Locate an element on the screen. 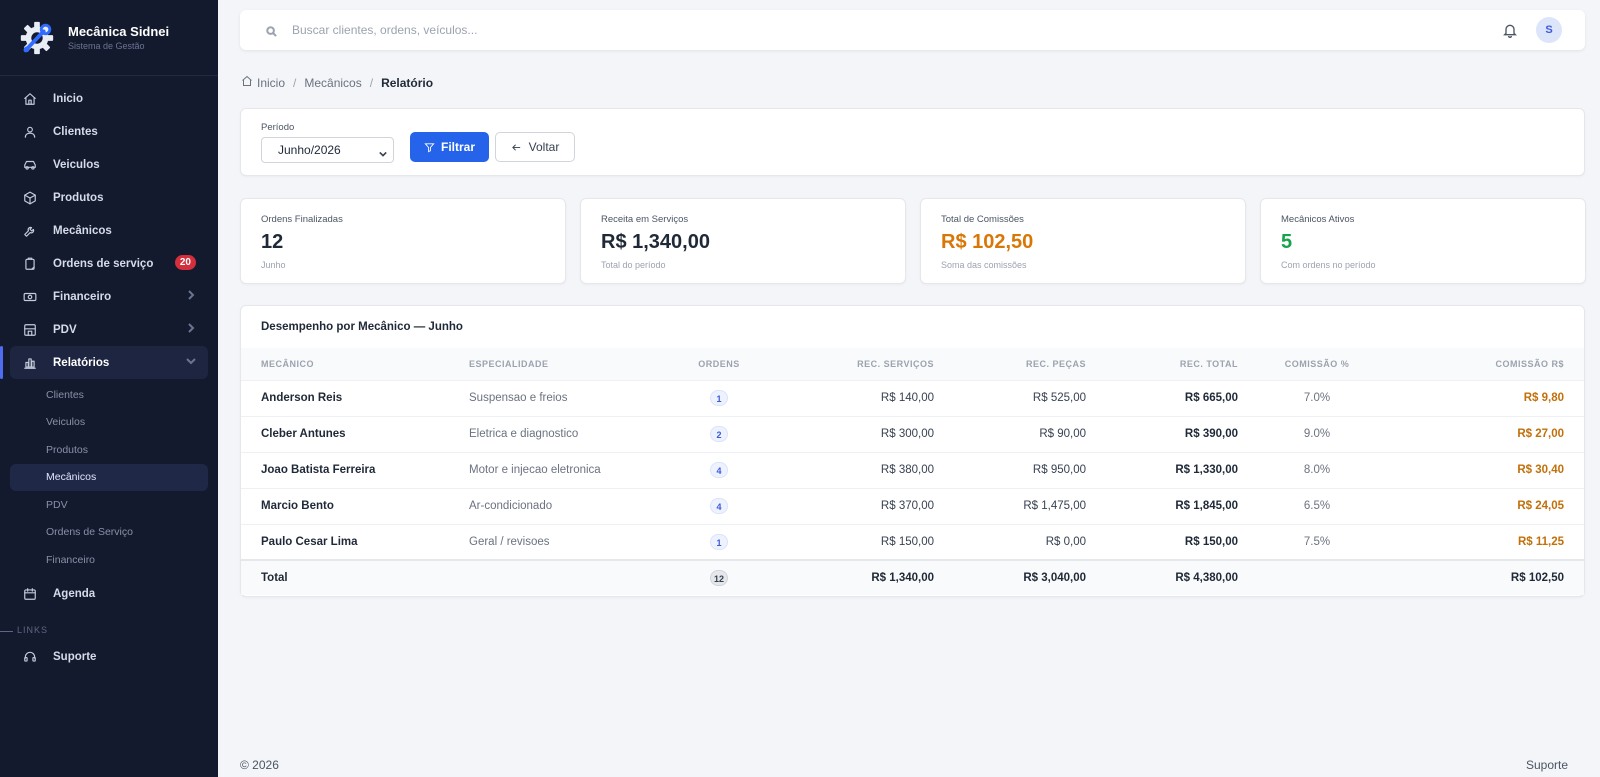 The image size is (1600, 777). breadcrumb-current: Relatório is located at coordinates (407, 82).